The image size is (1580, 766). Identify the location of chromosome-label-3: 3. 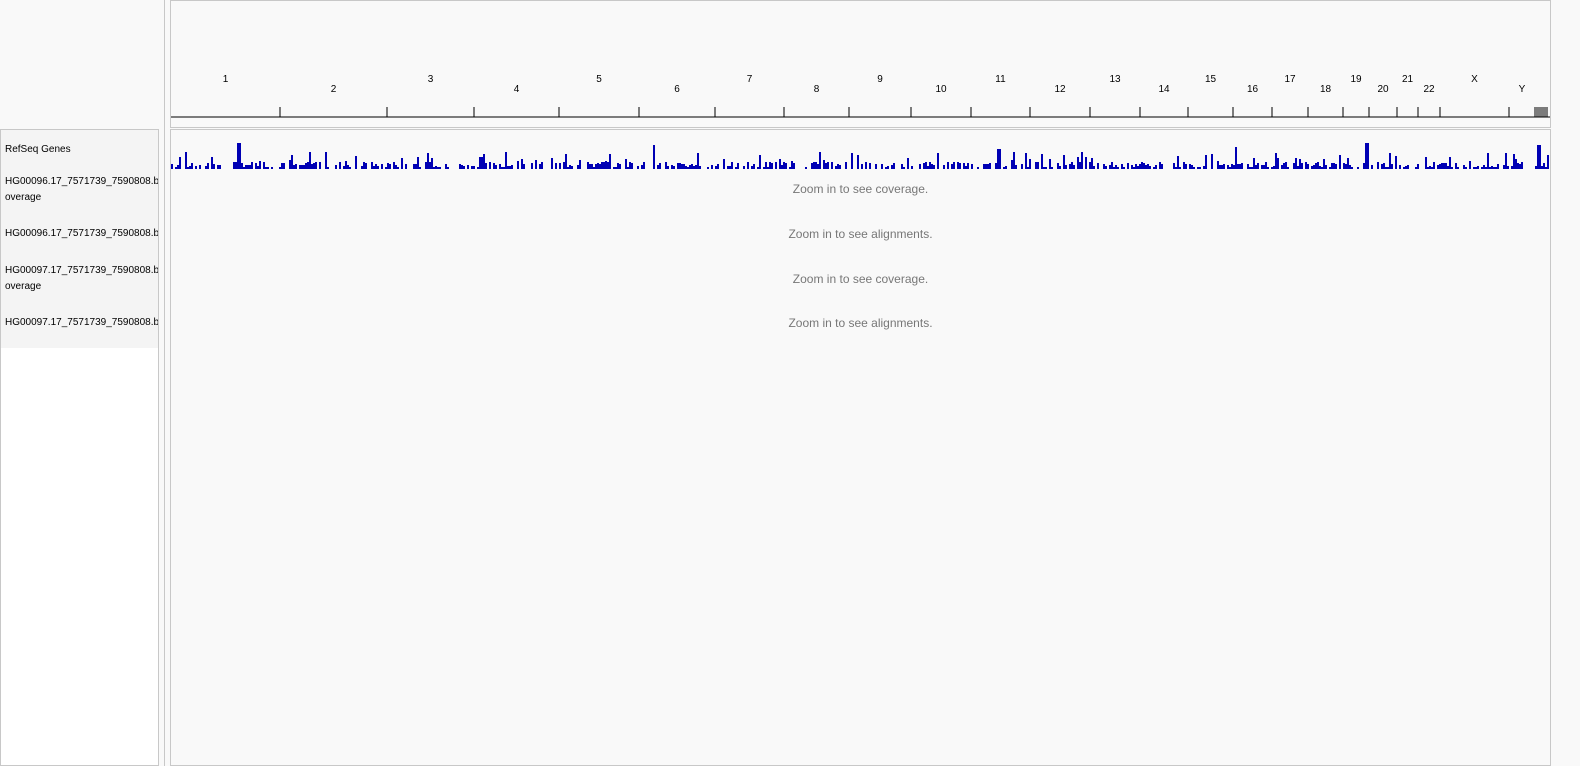
(431, 79).